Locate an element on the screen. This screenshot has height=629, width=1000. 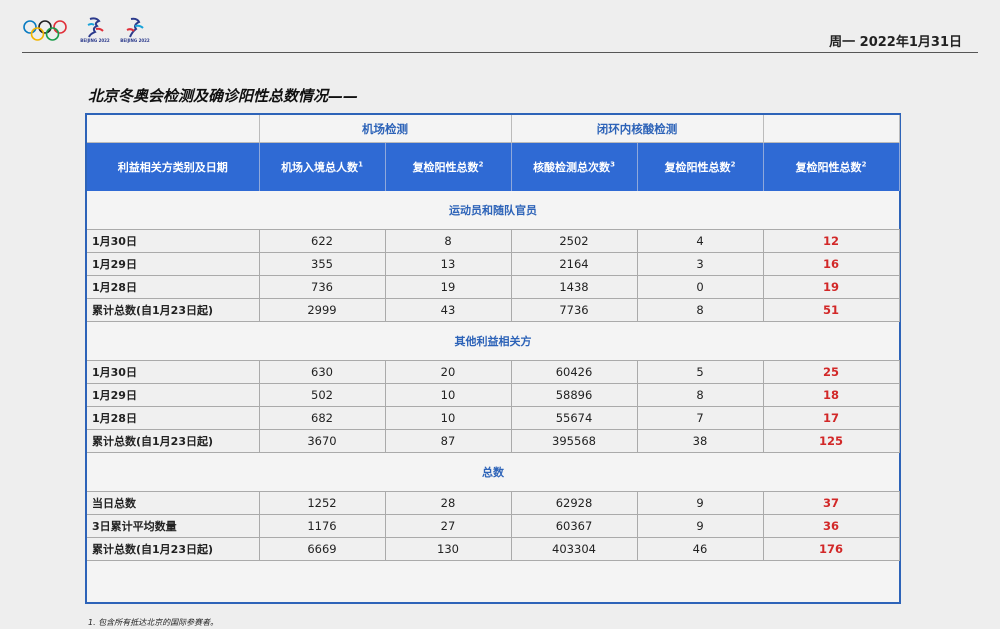
table-row: 3日累计平均数量 1176 27 60367 9 36 is located at coordinates (493, 526).